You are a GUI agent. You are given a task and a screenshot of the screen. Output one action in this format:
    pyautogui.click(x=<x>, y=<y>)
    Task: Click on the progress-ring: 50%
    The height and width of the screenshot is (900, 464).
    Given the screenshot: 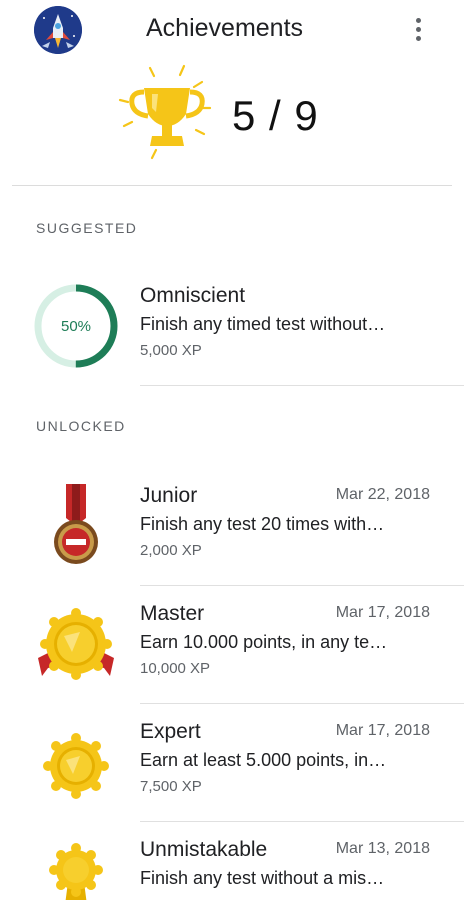 What is the action you would take?
    pyautogui.click(x=76, y=326)
    